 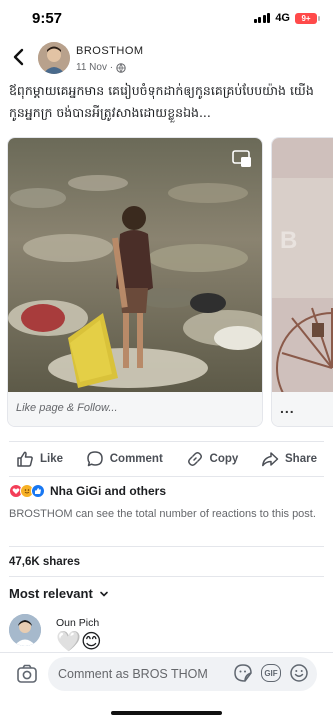 What do you see at coordinates (243, 673) in the screenshot?
I see `sticker-icon` at bounding box center [243, 673].